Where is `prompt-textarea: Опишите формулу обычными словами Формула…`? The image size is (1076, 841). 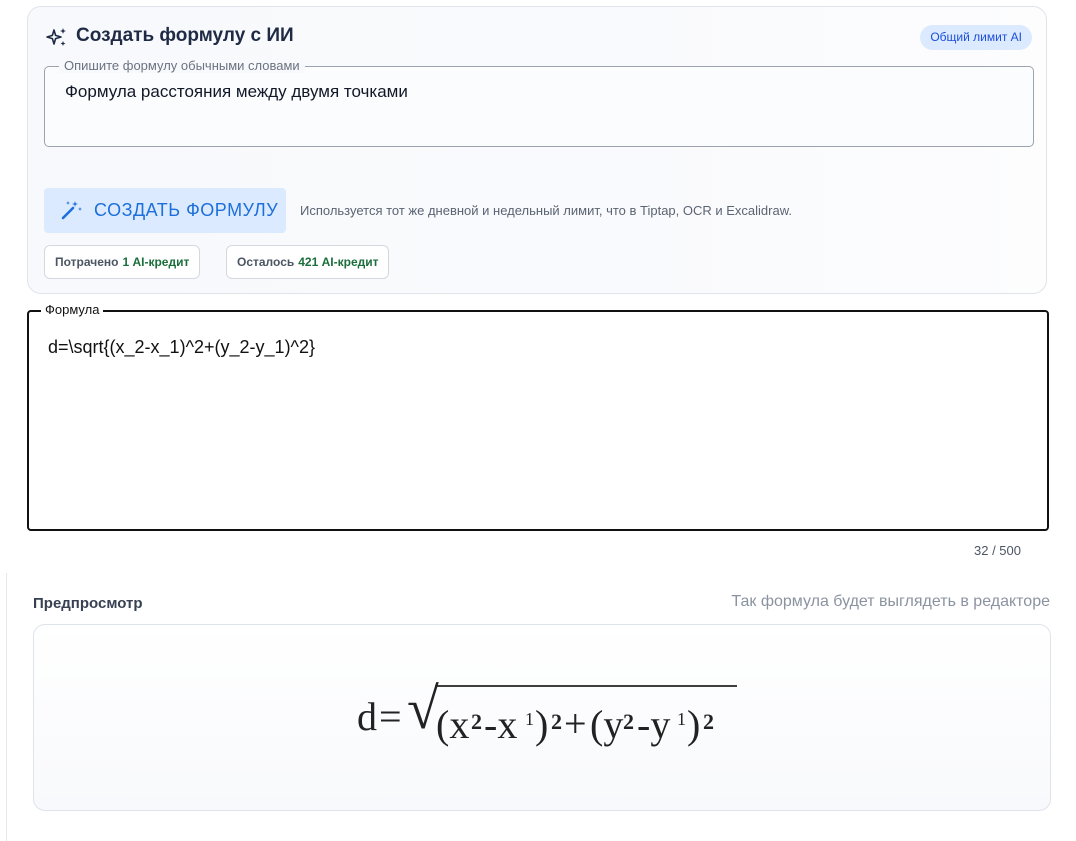 prompt-textarea: Опишите формулу обычными словами Формула… is located at coordinates (539, 102).